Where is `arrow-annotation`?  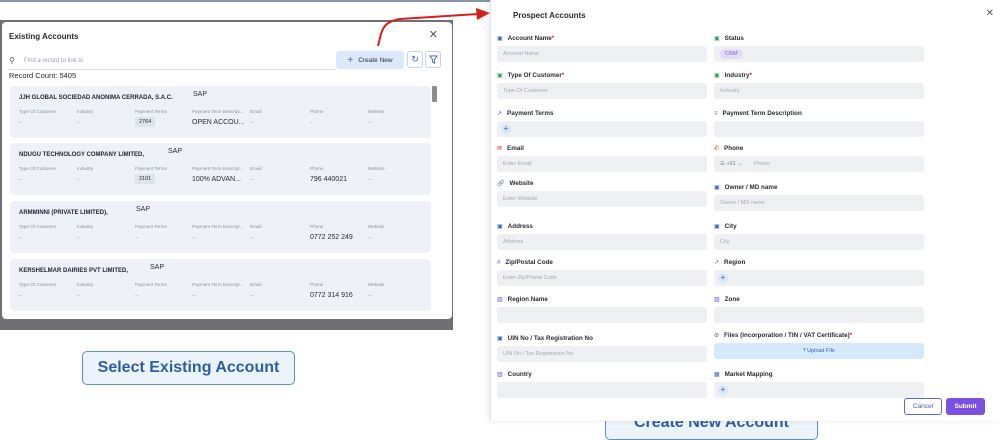
arrow-annotation is located at coordinates (433, 27).